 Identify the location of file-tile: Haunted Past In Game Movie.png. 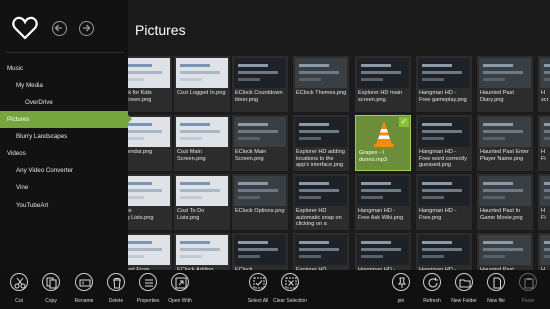
(505, 202).